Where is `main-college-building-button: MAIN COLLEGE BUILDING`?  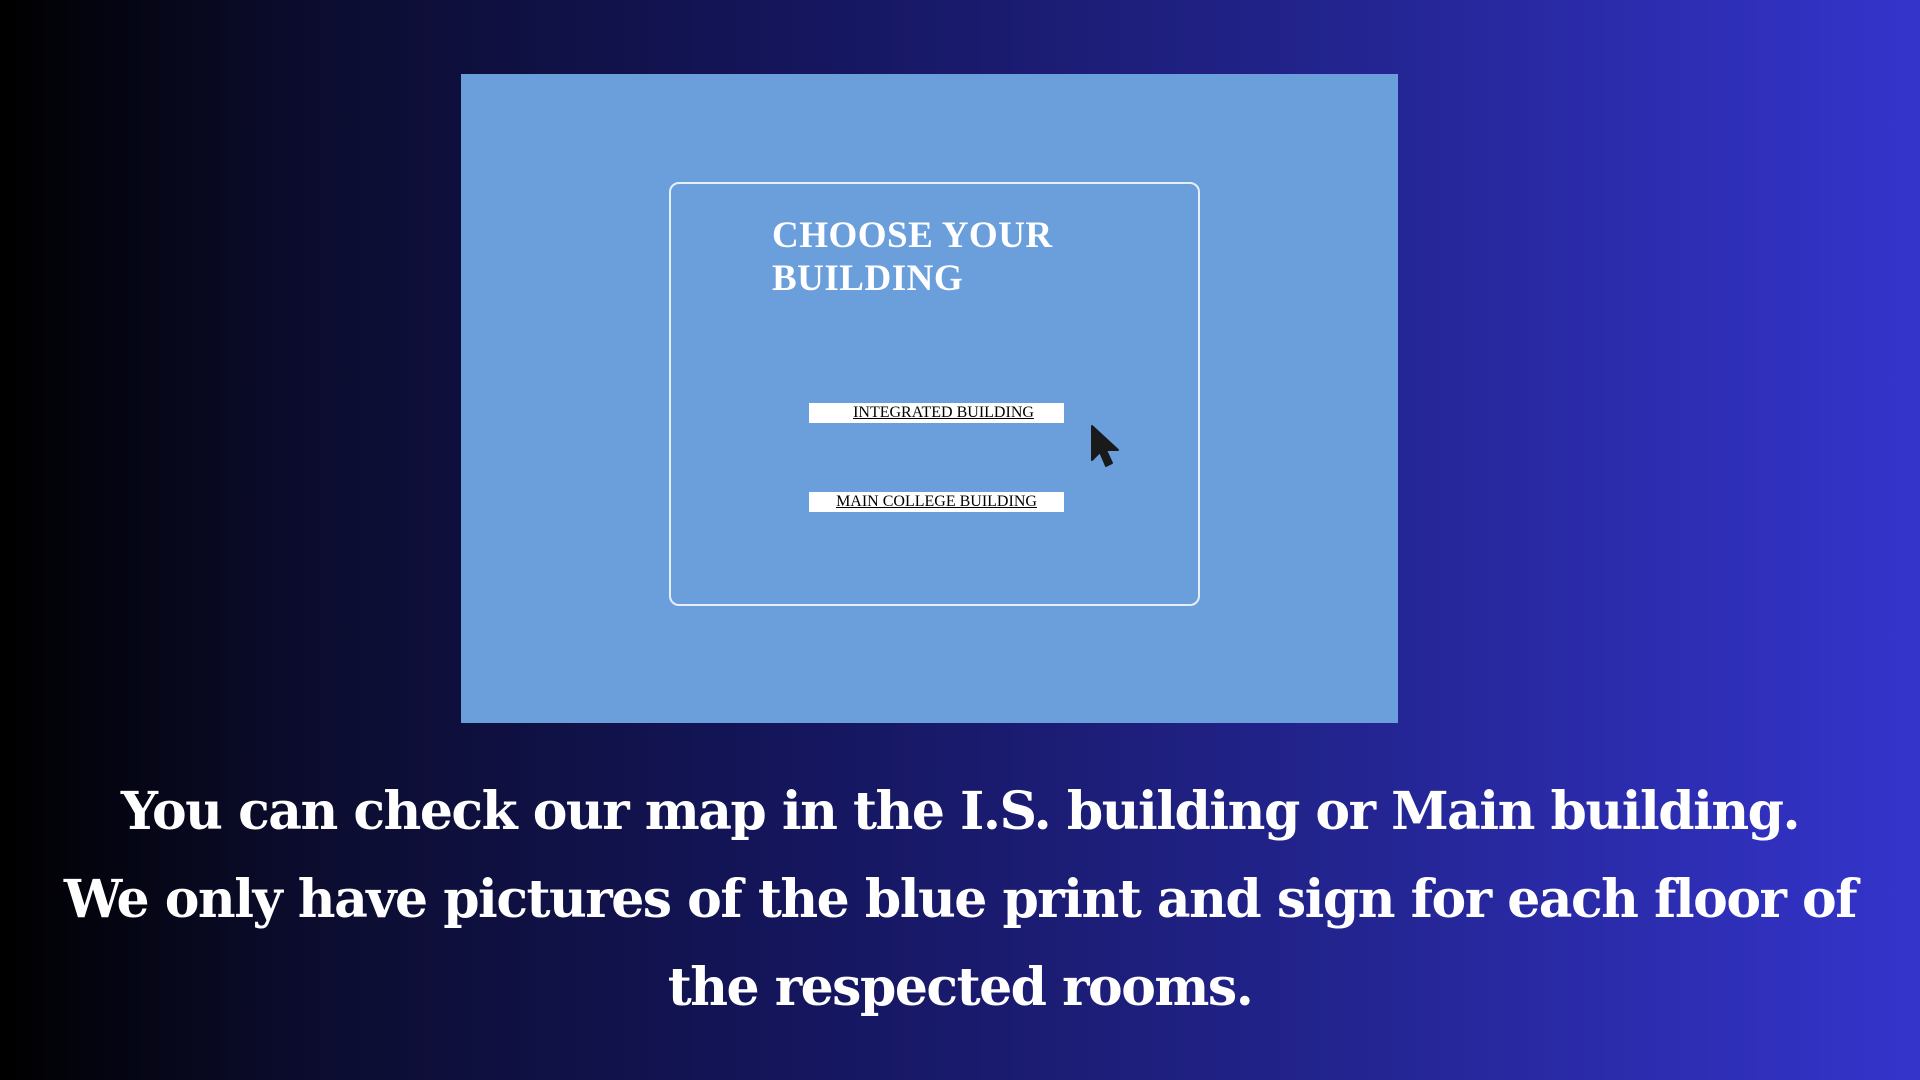 main-college-building-button: MAIN COLLEGE BUILDING is located at coordinates (936, 502).